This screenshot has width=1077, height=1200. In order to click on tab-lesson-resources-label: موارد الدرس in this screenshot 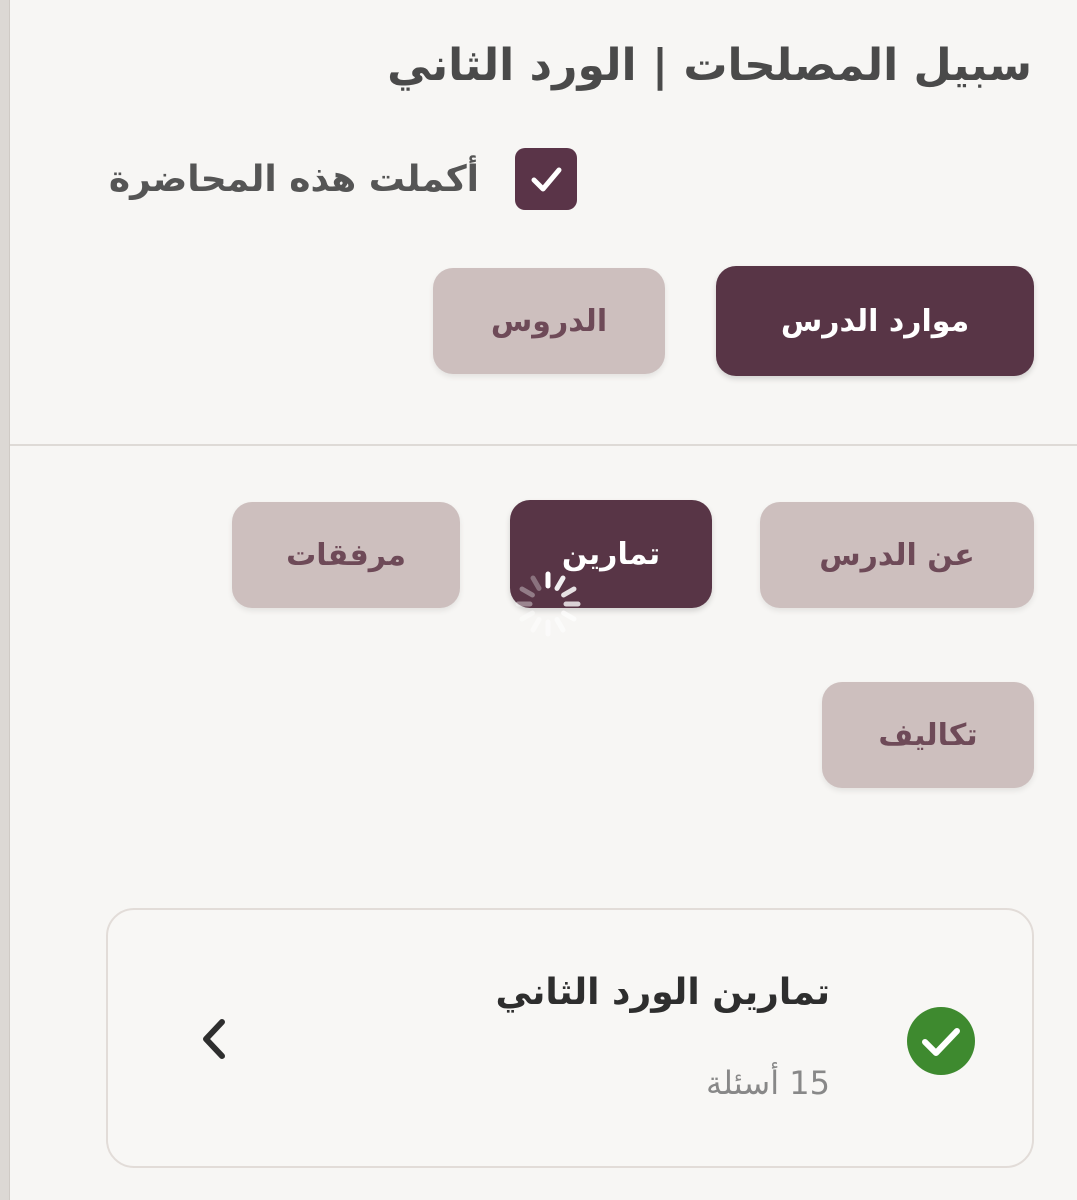, I will do `click(875, 321)`.